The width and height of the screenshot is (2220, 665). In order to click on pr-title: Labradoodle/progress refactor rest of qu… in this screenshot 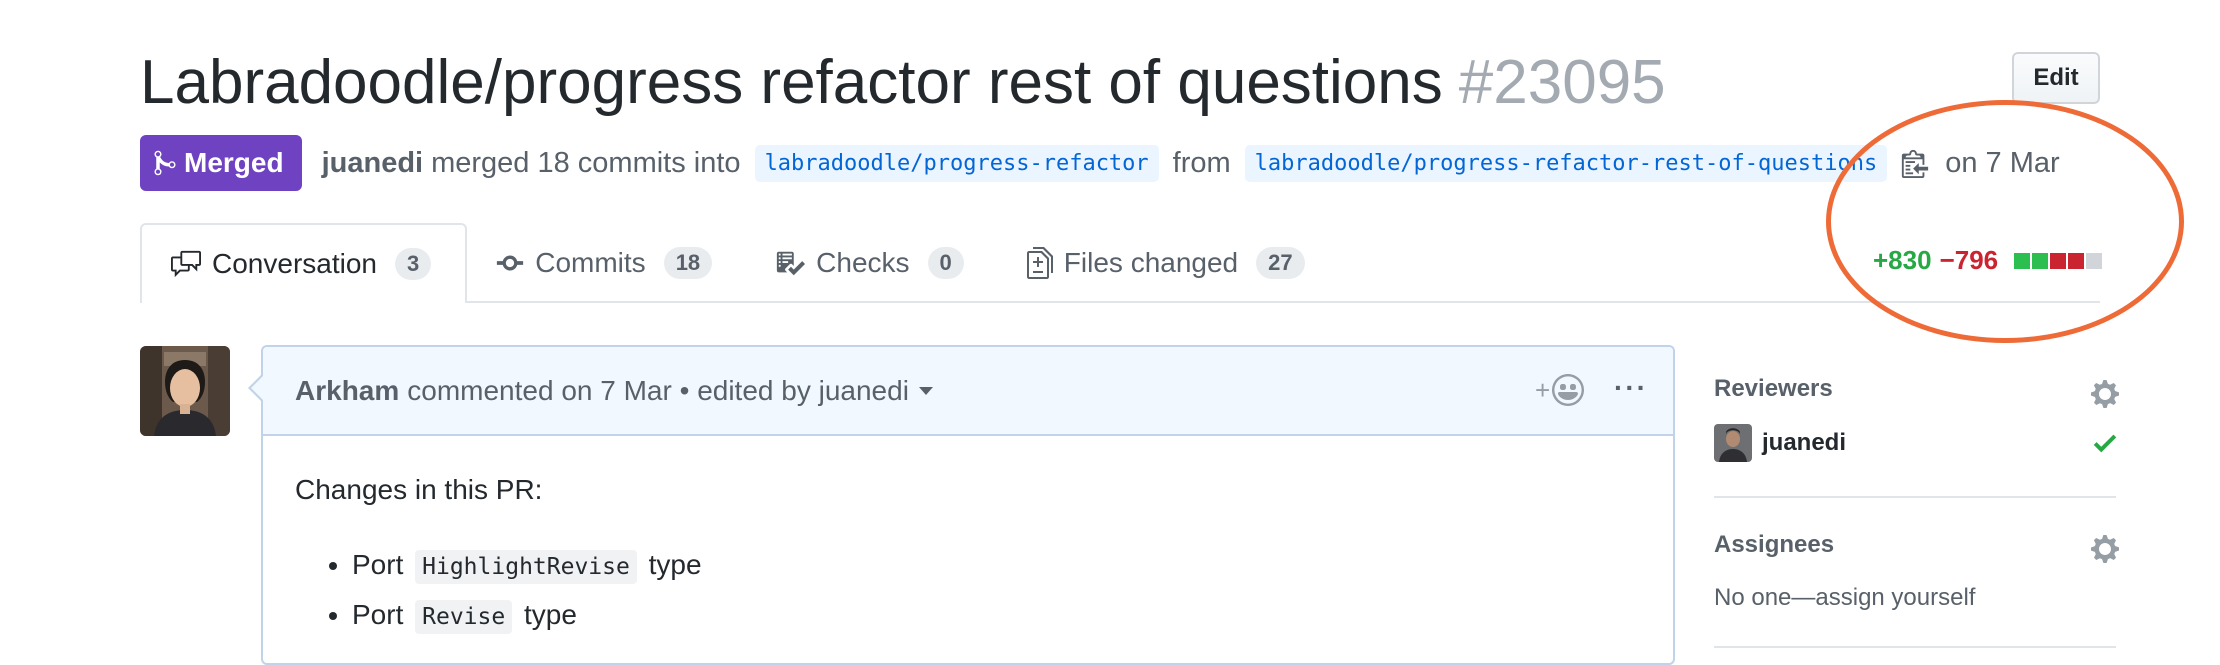, I will do `click(903, 83)`.